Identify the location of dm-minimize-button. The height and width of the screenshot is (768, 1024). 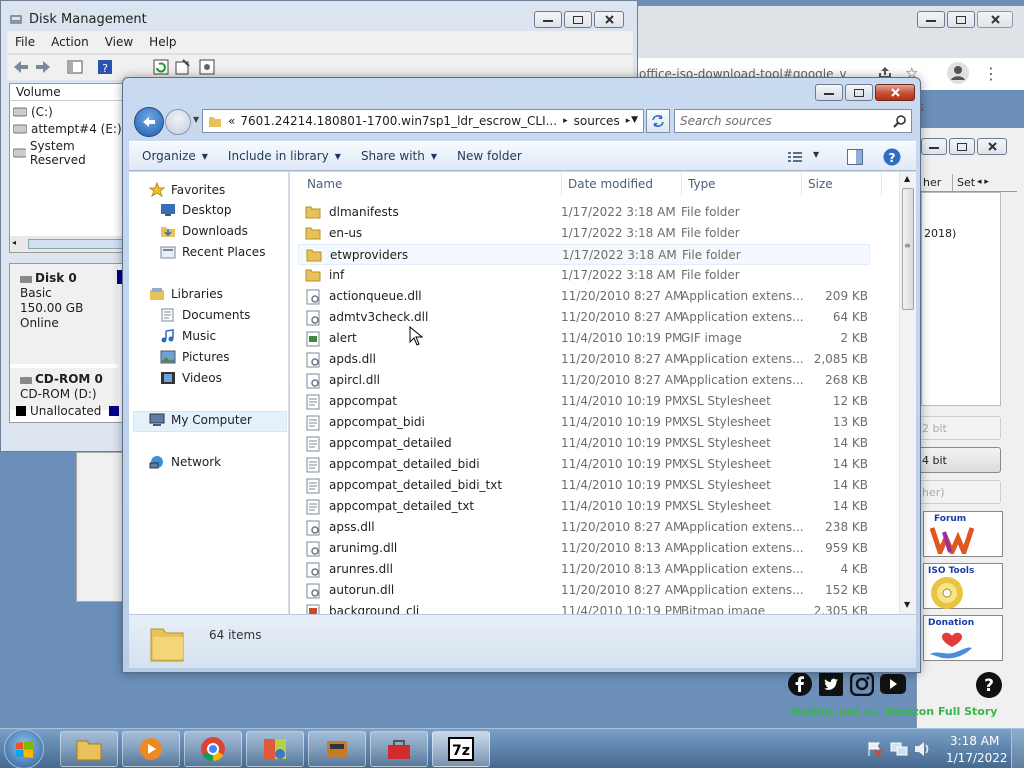
(548, 19).